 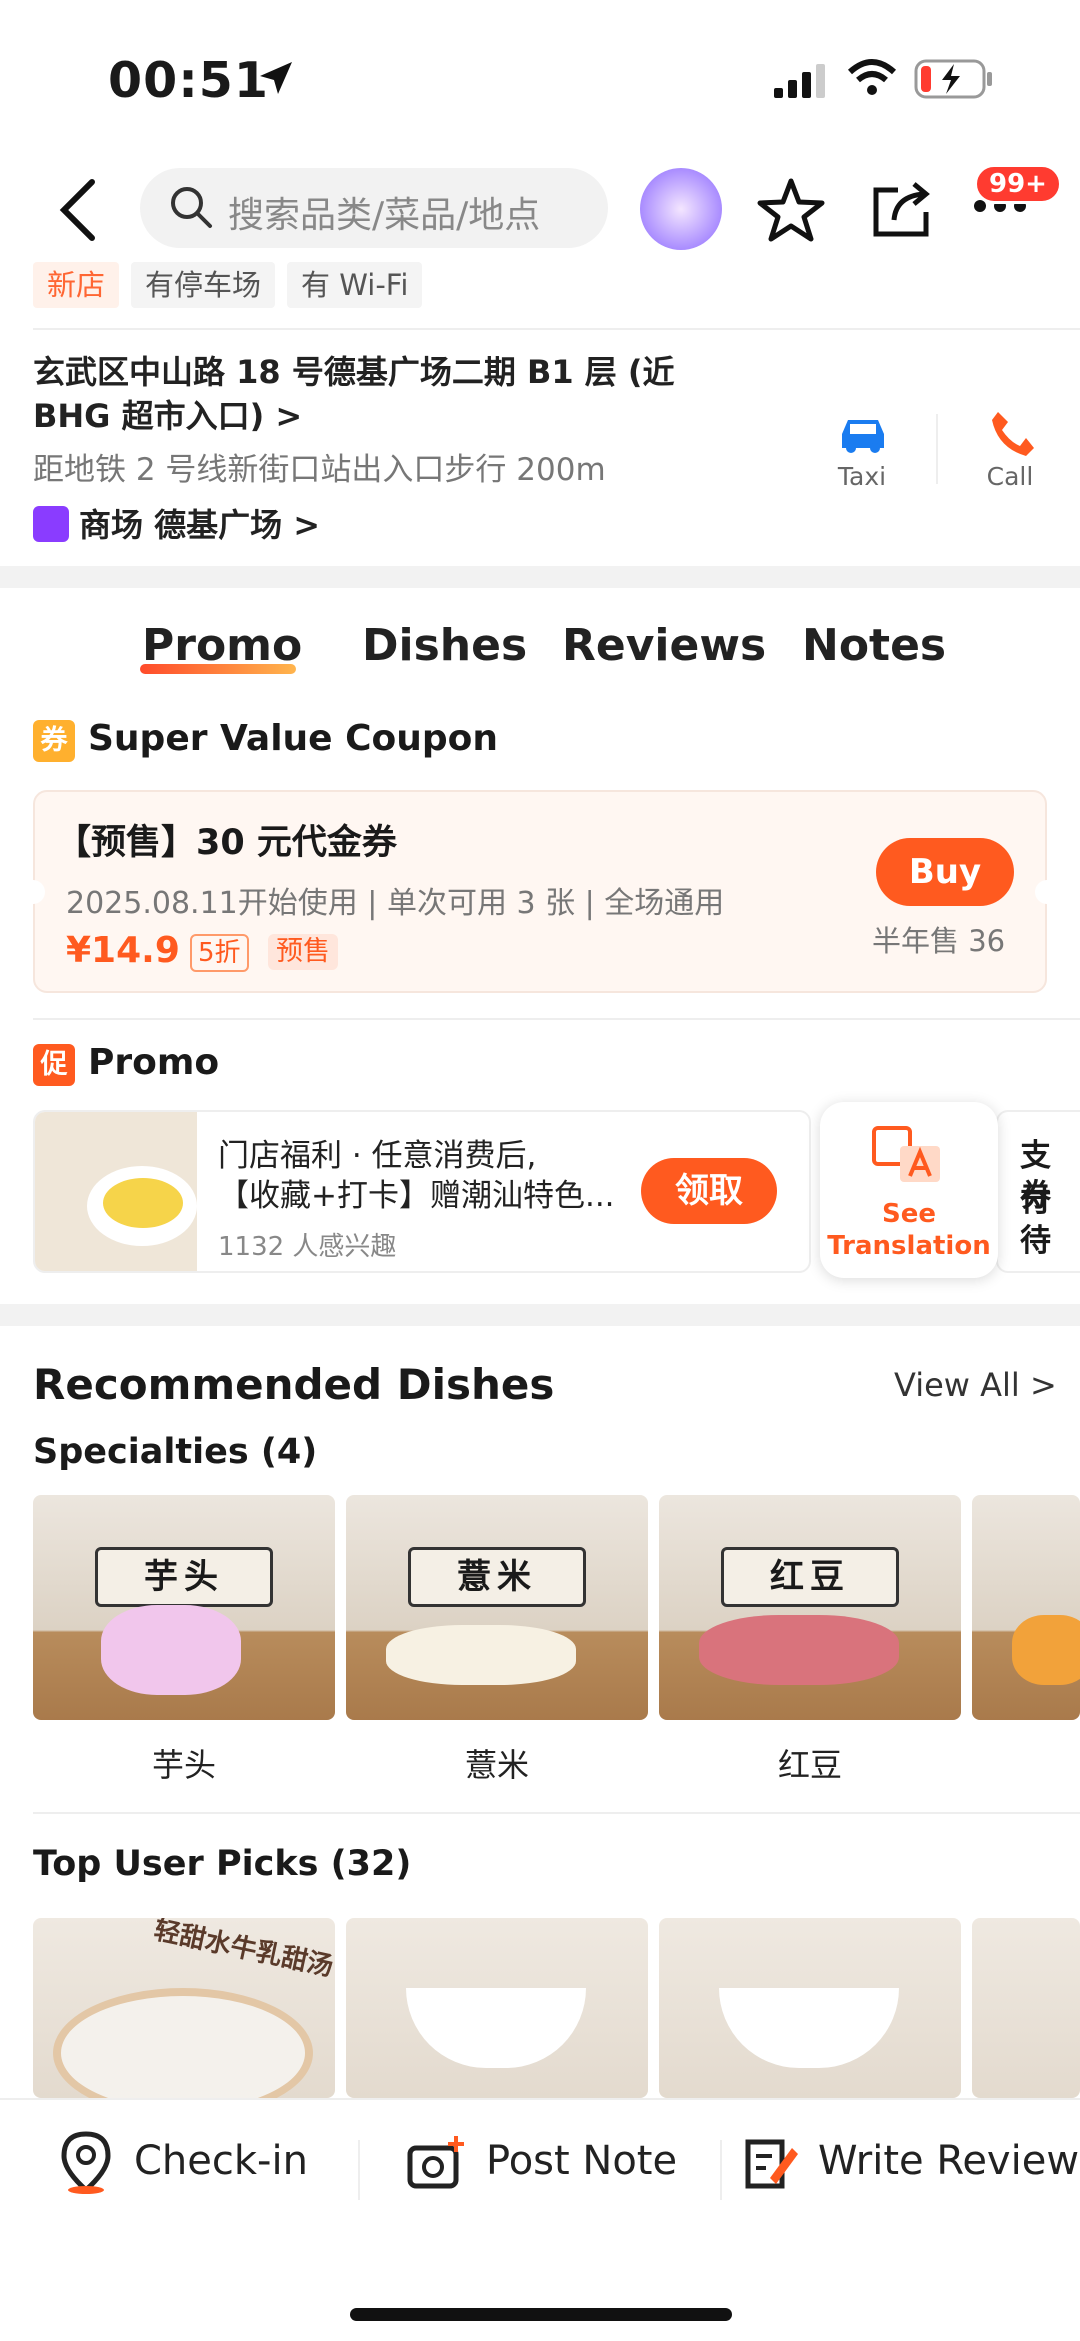 I want to click on translation-label: See Translation, so click(x=909, y=1230).